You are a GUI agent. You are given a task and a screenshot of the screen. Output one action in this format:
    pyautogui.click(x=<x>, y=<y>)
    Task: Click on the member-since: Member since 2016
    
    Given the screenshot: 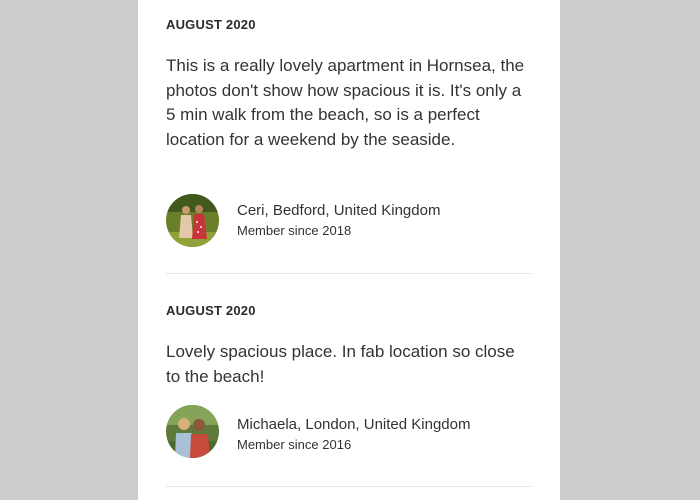 What is the action you would take?
    pyautogui.click(x=294, y=444)
    